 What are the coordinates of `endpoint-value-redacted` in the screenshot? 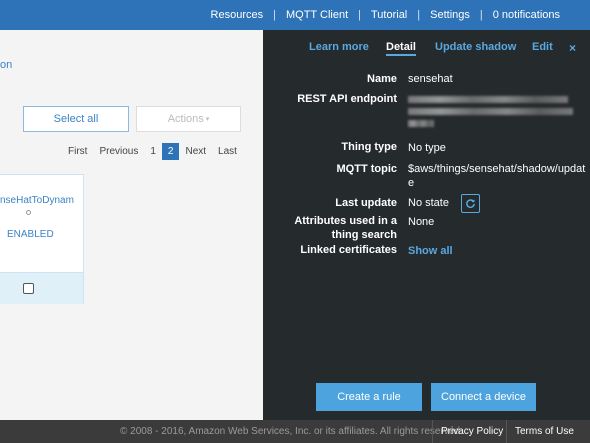 It's located at (490, 114).